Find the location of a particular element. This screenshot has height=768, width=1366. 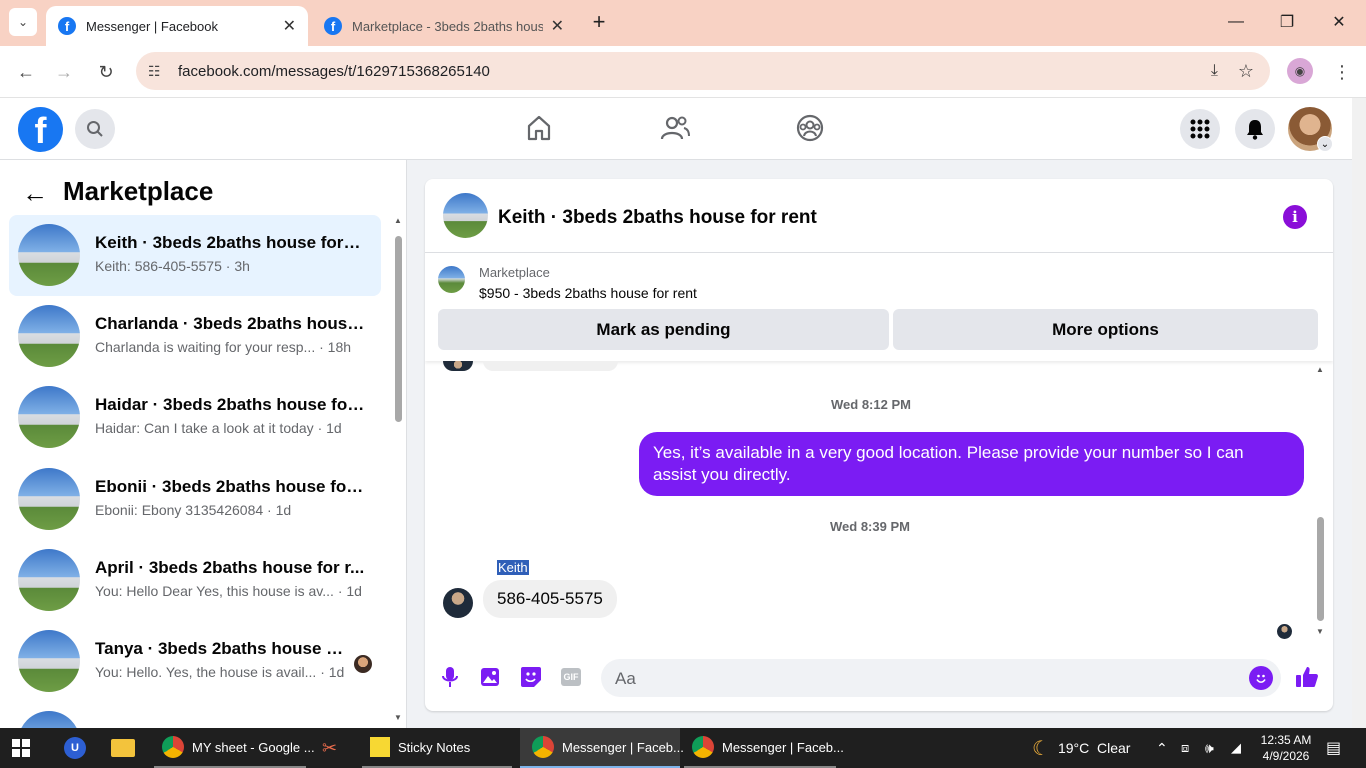

taskbar-app-file-explorer is located at coordinates (123, 748).